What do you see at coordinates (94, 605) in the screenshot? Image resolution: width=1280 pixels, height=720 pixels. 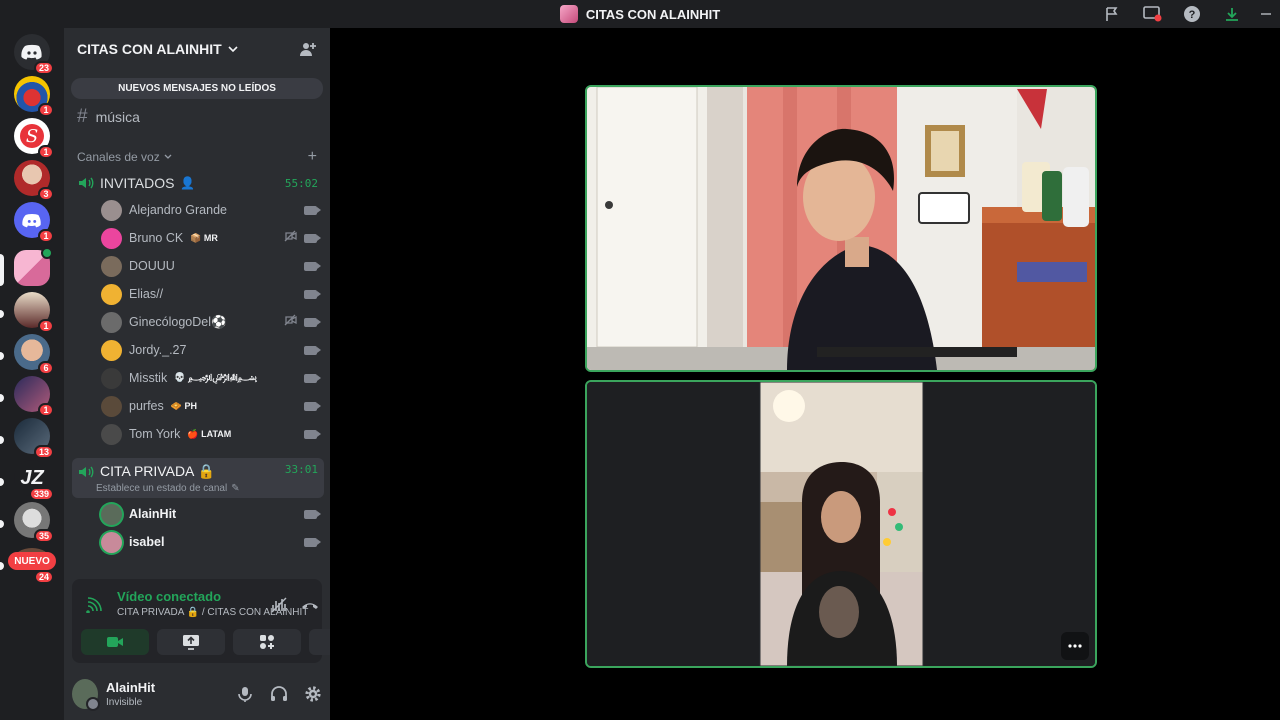 I see `signal-icon` at bounding box center [94, 605].